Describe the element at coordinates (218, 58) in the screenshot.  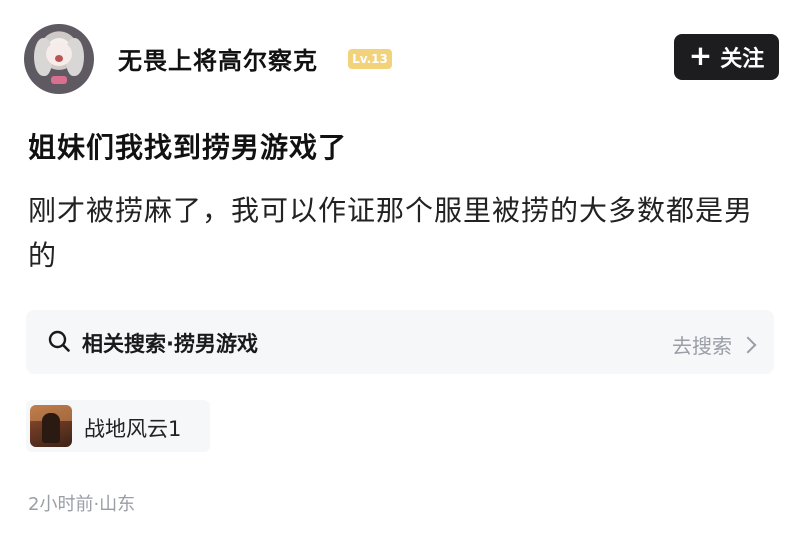
I see `author-name: 无畏上将高尔察克` at that location.